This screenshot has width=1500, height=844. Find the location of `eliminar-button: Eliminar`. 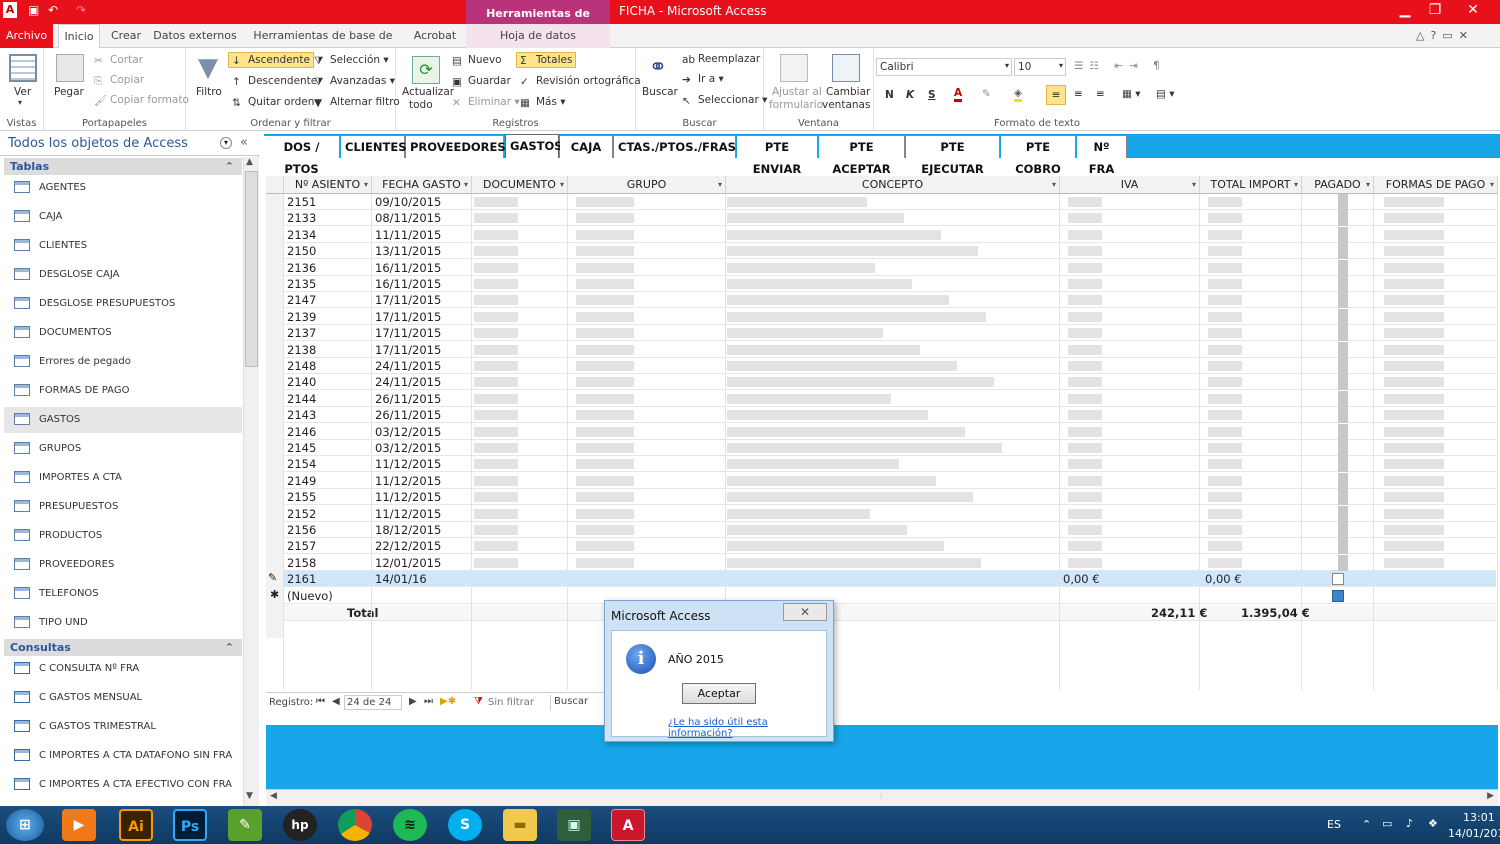

eliminar-button: Eliminar is located at coordinates (489, 102).